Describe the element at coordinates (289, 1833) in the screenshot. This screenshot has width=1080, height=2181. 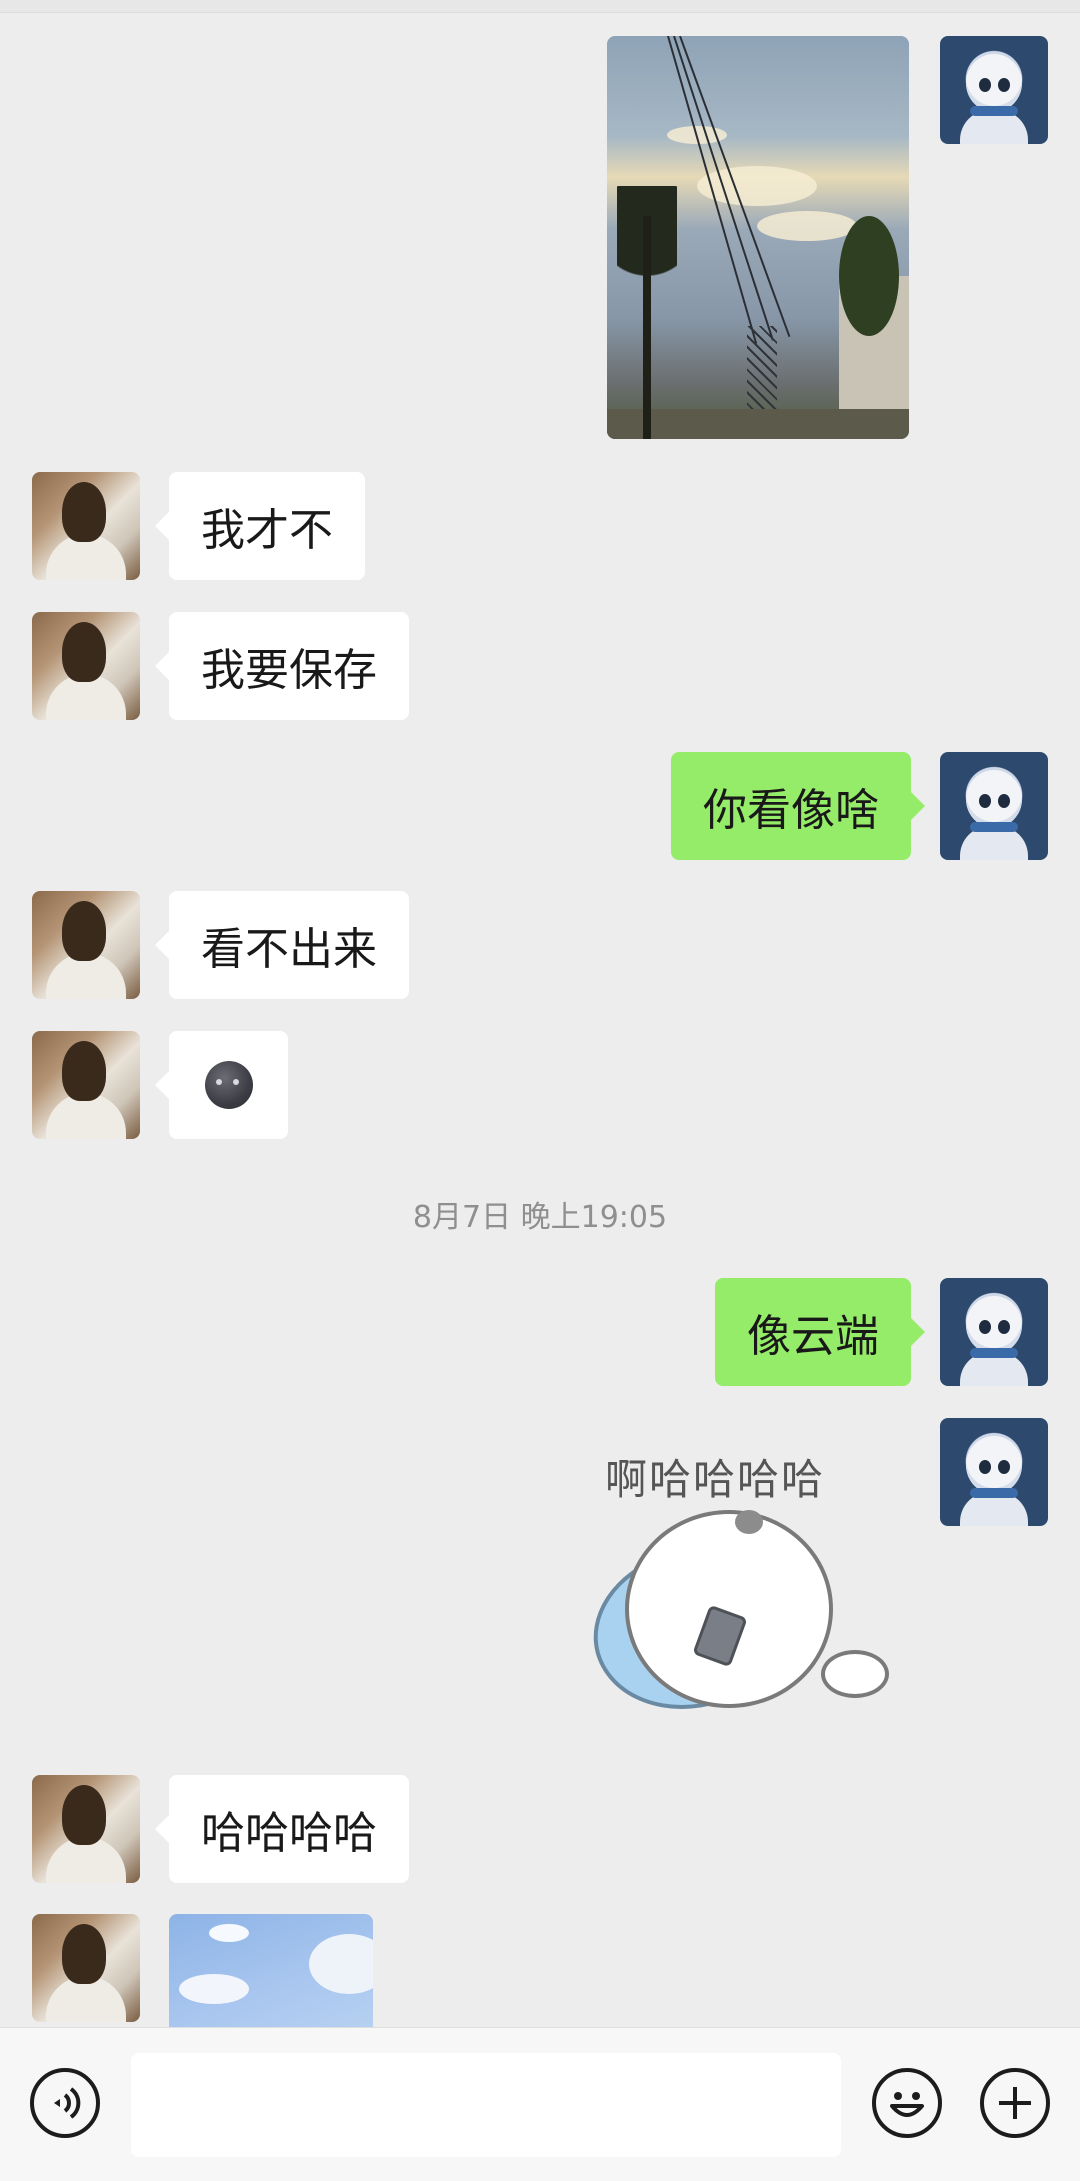
I see `message-text: 哈哈哈哈` at that location.